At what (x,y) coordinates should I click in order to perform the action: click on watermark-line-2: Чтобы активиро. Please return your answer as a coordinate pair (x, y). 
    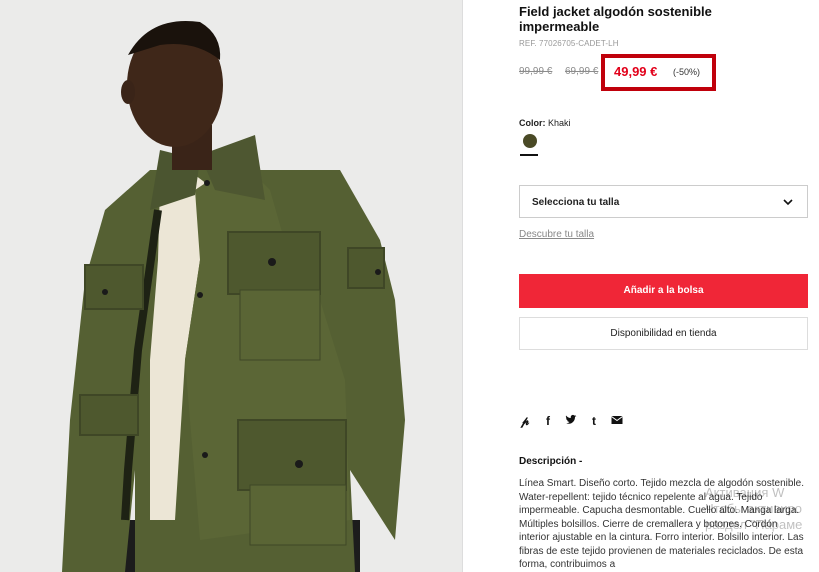
    Looking at the image, I should click on (754, 508).